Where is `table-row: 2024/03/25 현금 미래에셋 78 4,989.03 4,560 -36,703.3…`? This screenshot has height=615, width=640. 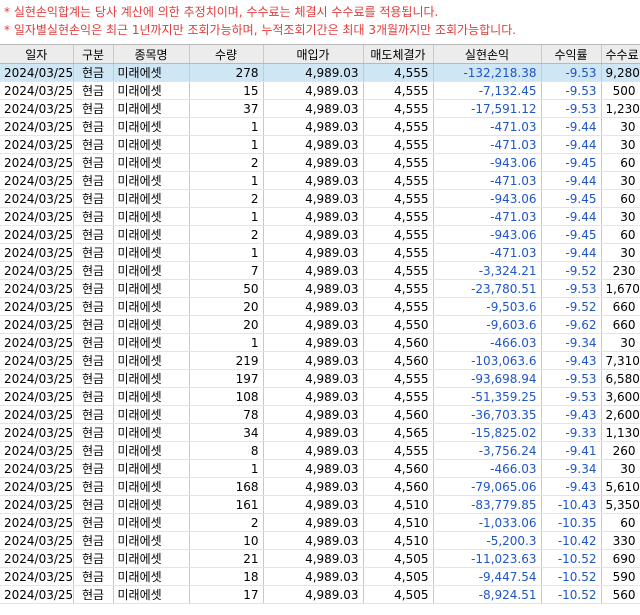
table-row: 2024/03/25 현금 미래에셋 78 4,989.03 4,560 -36,703.3… is located at coordinates (320, 414).